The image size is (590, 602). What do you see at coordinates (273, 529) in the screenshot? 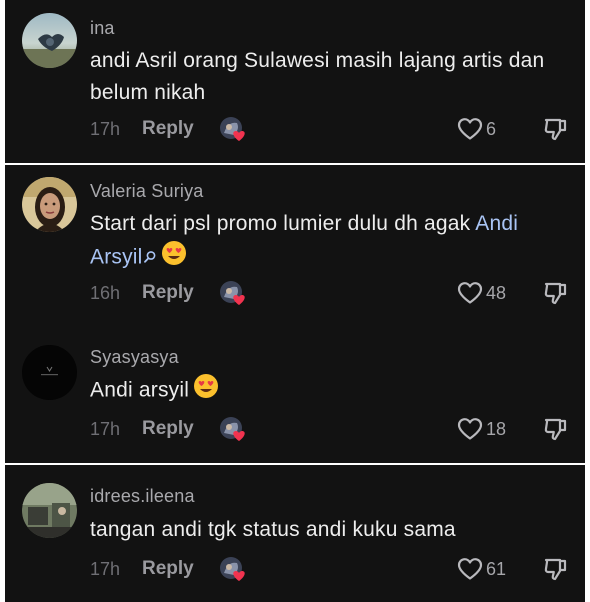
I see `comment-text: tangan andi tgk status andi kuku sama` at bounding box center [273, 529].